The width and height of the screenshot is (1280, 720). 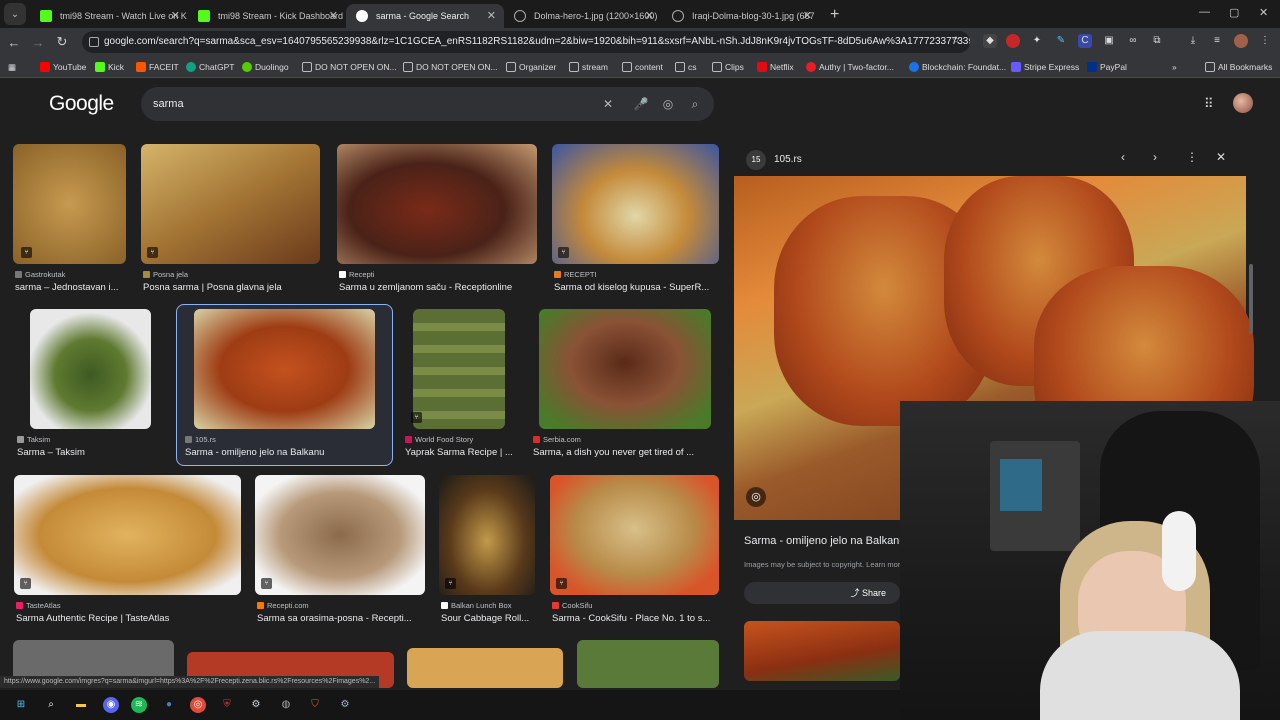 I want to click on spotify-icon: ≋, so click(x=139, y=705).